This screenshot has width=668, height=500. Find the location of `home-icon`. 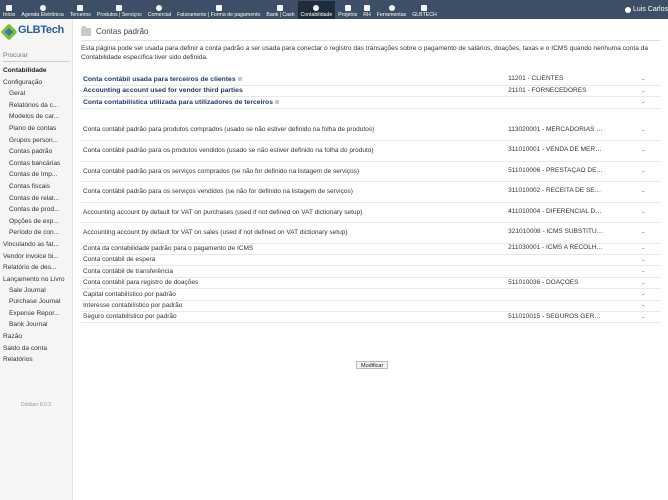

home-icon is located at coordinates (9, 8).